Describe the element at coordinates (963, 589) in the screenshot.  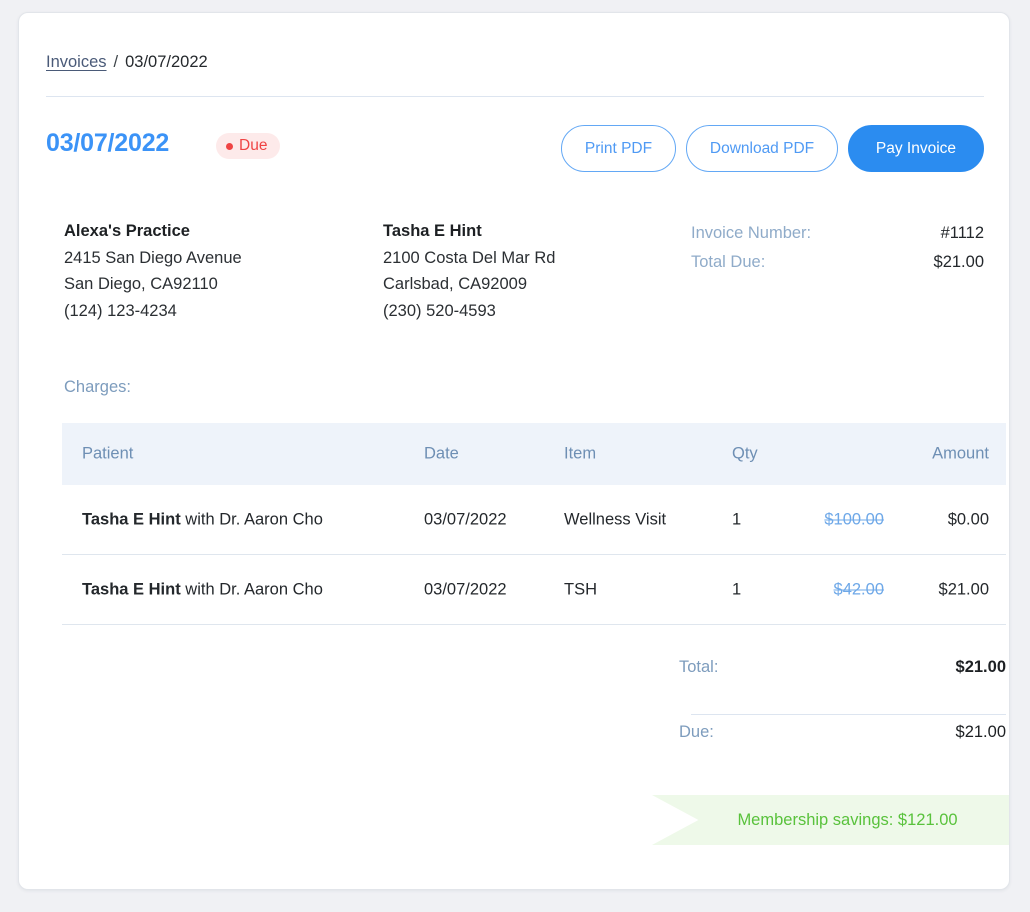
I see `cell-amount: $21.00` at that location.